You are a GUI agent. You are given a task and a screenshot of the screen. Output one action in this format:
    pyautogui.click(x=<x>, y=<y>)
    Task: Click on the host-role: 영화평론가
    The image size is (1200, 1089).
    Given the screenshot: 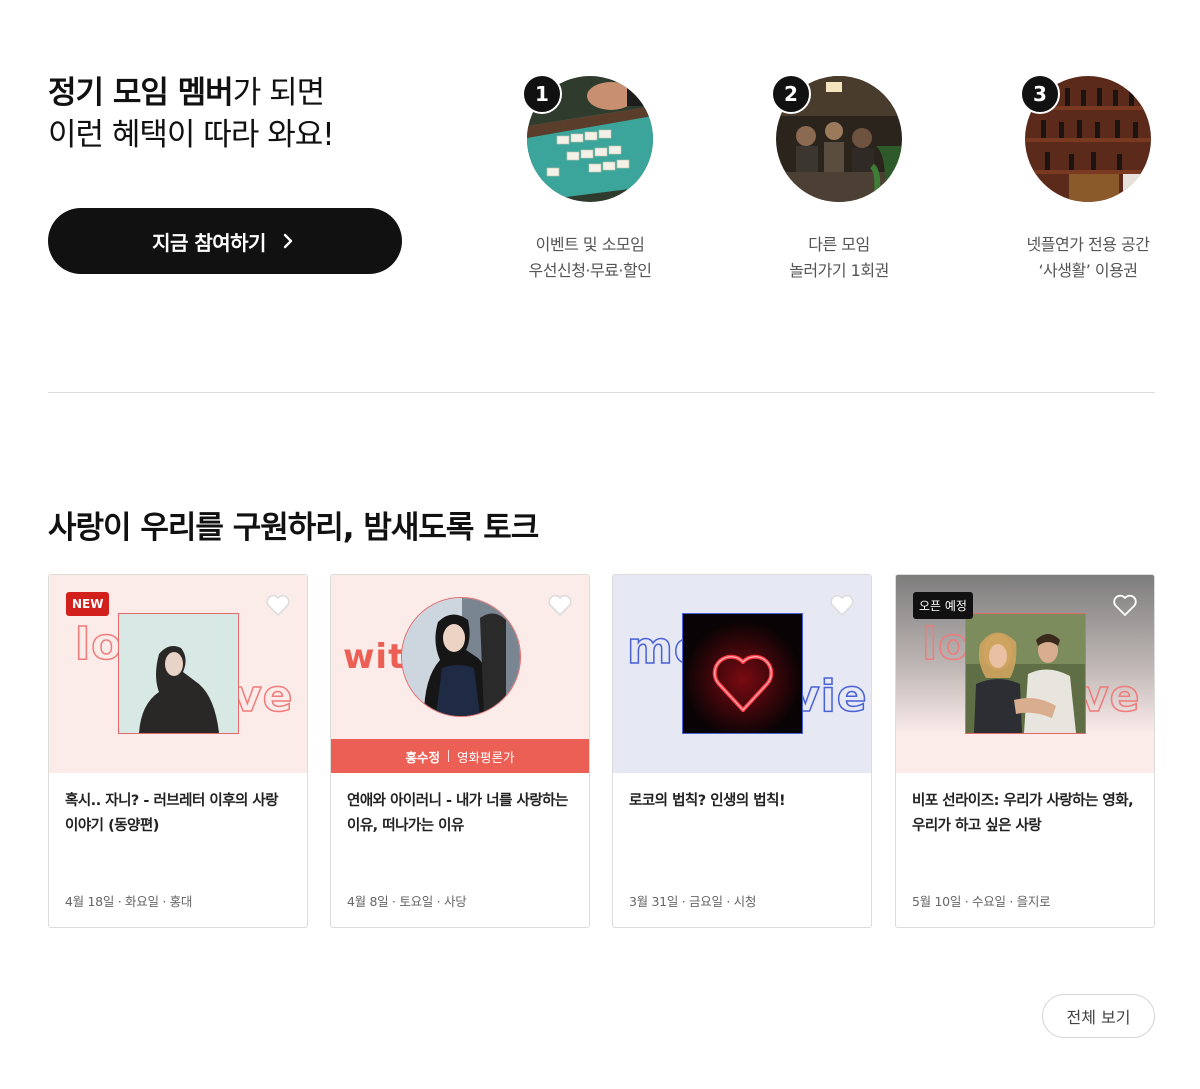 What is the action you would take?
    pyautogui.click(x=486, y=757)
    